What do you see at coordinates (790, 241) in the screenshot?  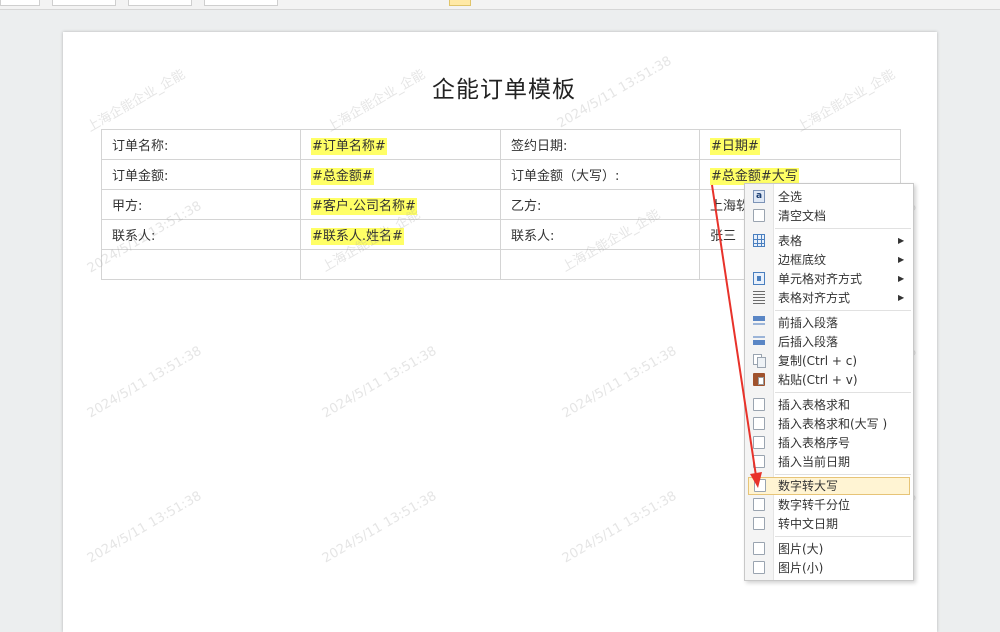 I see `menu-item-label: 表格` at bounding box center [790, 241].